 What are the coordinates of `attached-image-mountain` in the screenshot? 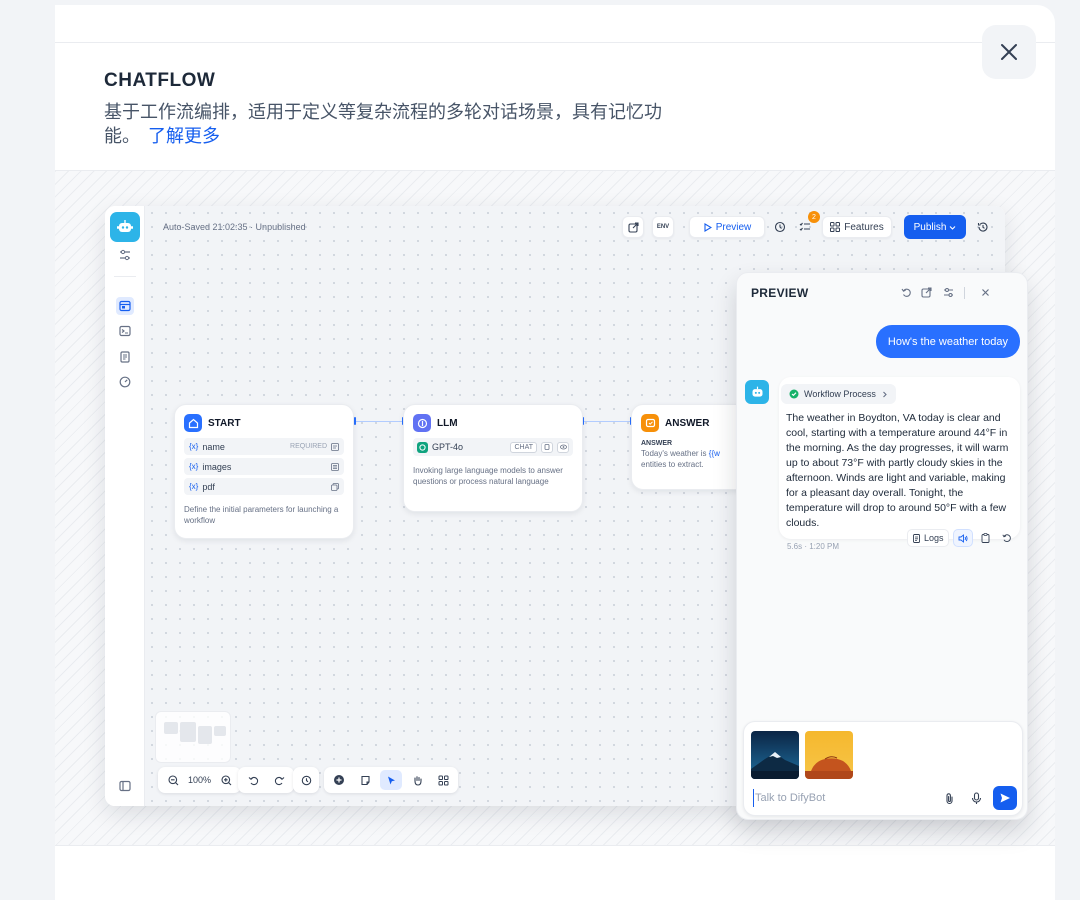 It's located at (775, 755).